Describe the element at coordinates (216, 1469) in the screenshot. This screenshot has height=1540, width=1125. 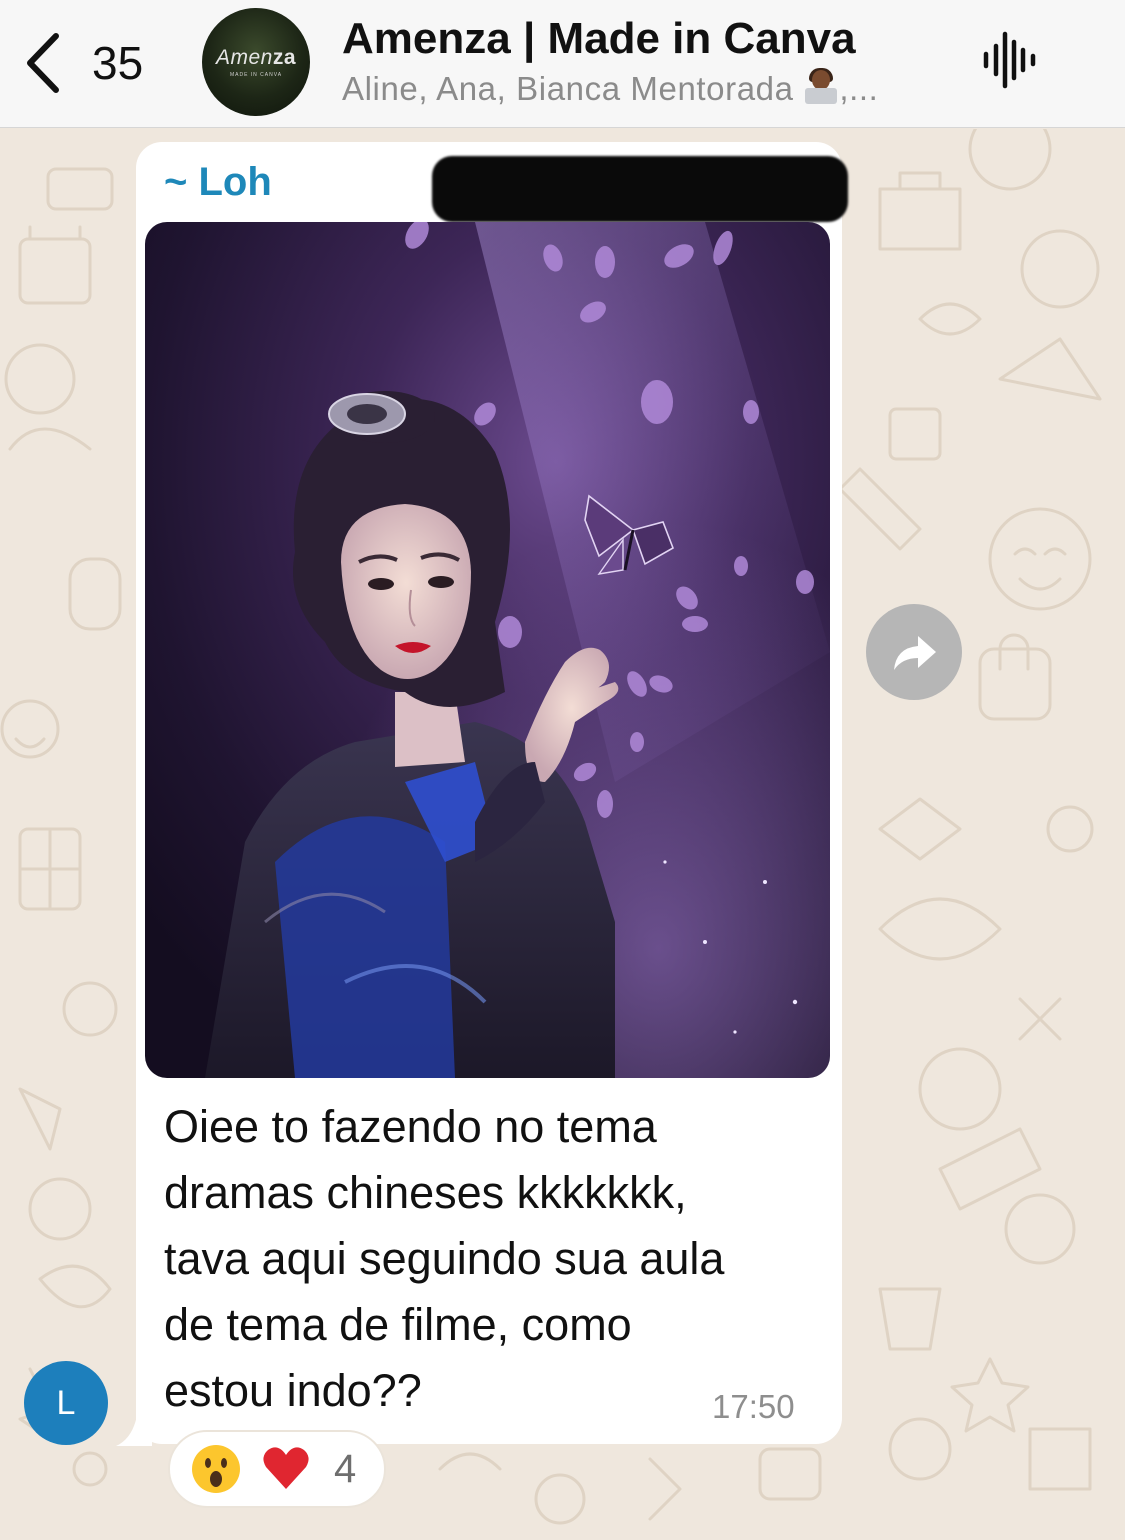
I see `astonished-face-emoji` at that location.